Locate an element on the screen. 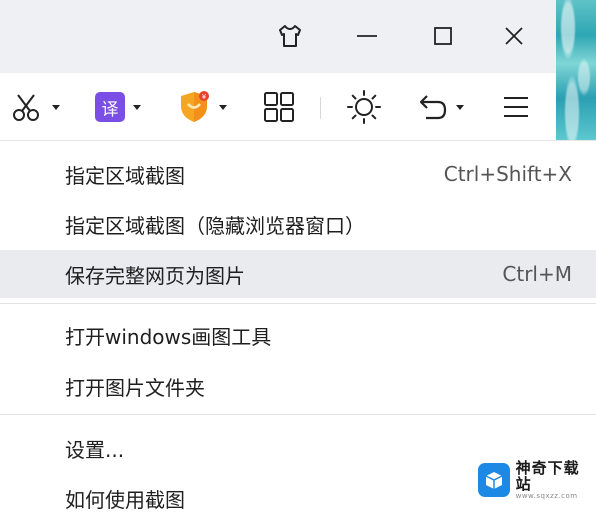 The height and width of the screenshot is (522, 596). menu-item-region-screenshot-hide-browser: 指定区域截图（隐藏浏览器窗口） is located at coordinates (298, 224).